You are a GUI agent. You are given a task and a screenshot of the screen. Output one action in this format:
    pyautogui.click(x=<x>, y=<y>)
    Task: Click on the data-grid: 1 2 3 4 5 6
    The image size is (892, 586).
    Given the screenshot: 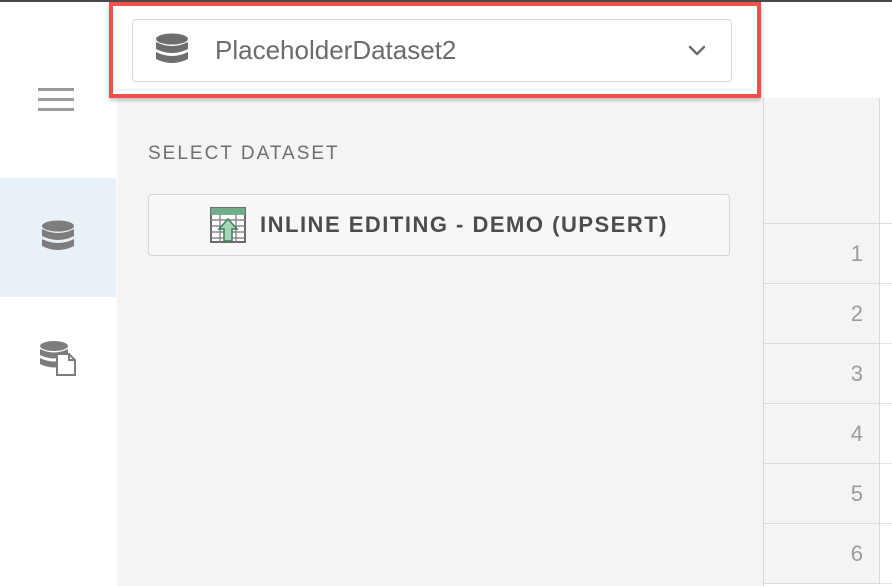 What is the action you would take?
    pyautogui.click(x=828, y=342)
    